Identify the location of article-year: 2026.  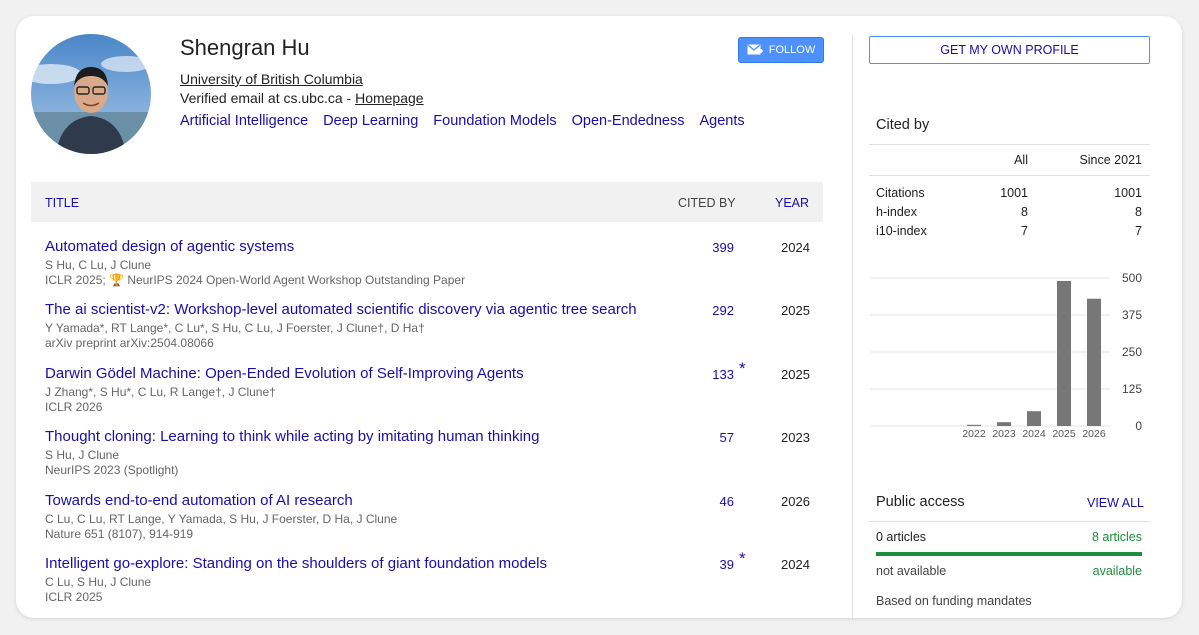
(795, 501).